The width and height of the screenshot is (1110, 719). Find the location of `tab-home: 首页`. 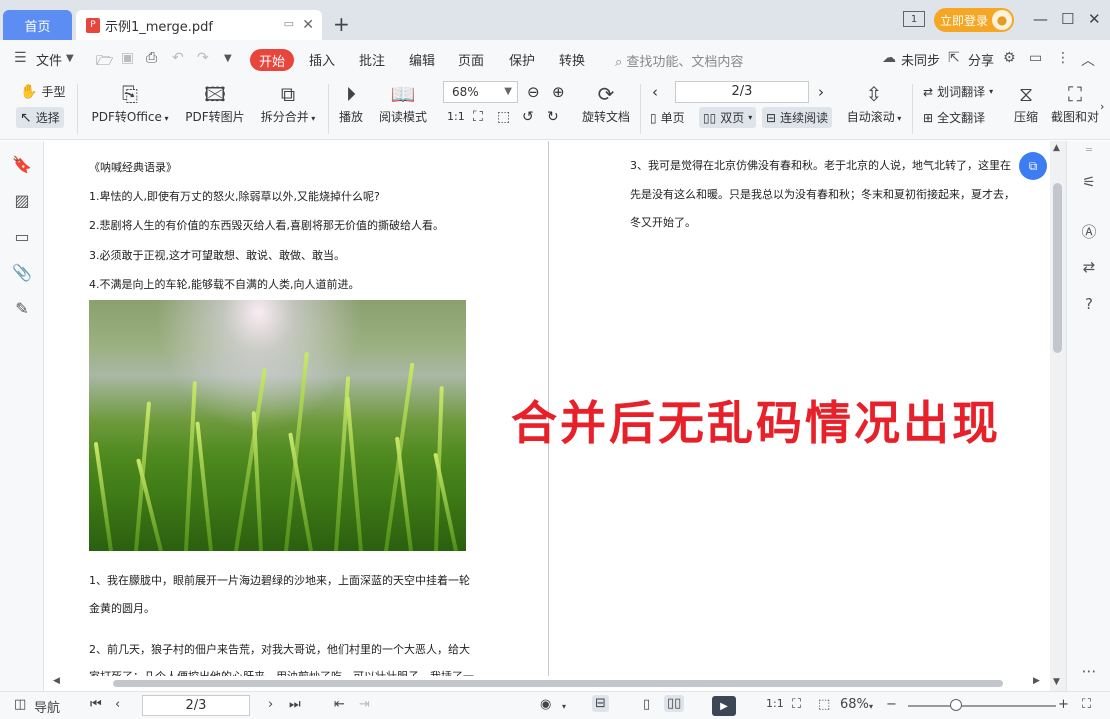

tab-home: 首页 is located at coordinates (37, 25).